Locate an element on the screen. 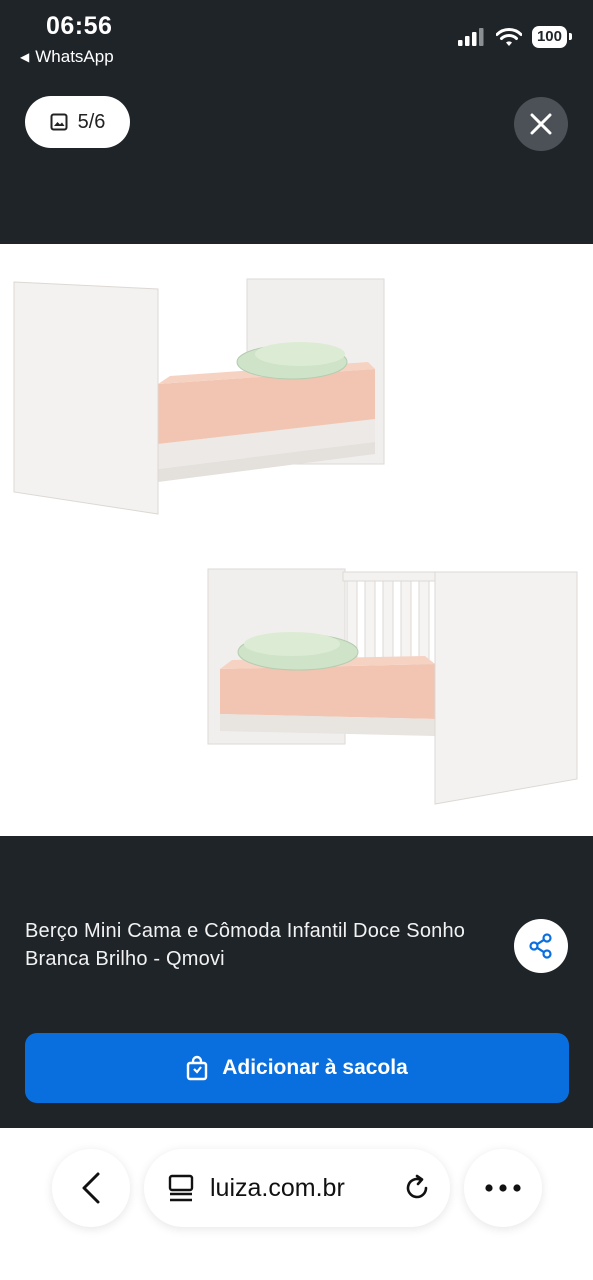 This screenshot has height=1280, width=593. close-icon is located at coordinates (541, 124).